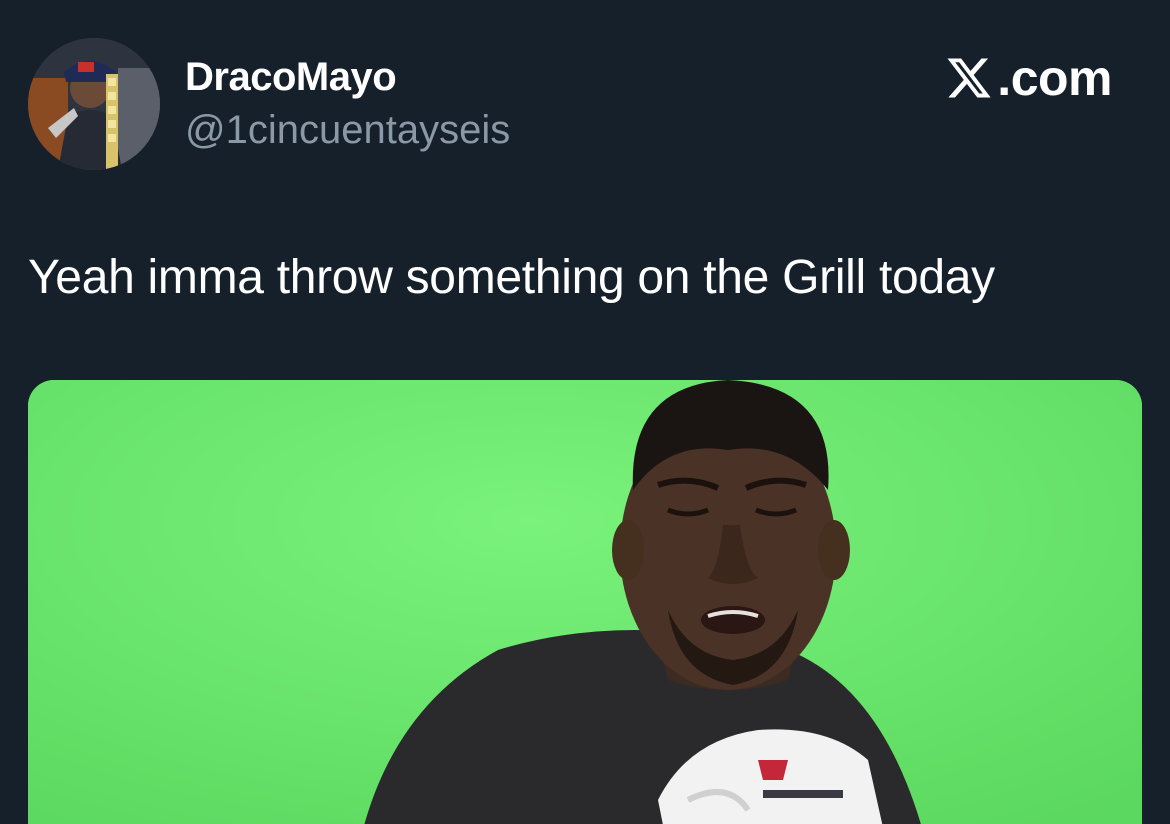 This screenshot has height=824, width=1170. I want to click on x-com-brand: .com, so click(1028, 78).